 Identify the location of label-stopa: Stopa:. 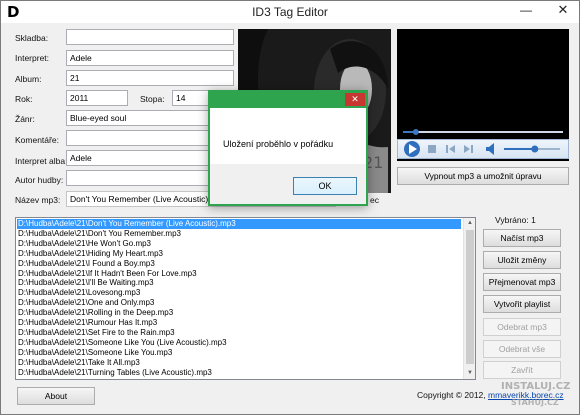
(152, 99).